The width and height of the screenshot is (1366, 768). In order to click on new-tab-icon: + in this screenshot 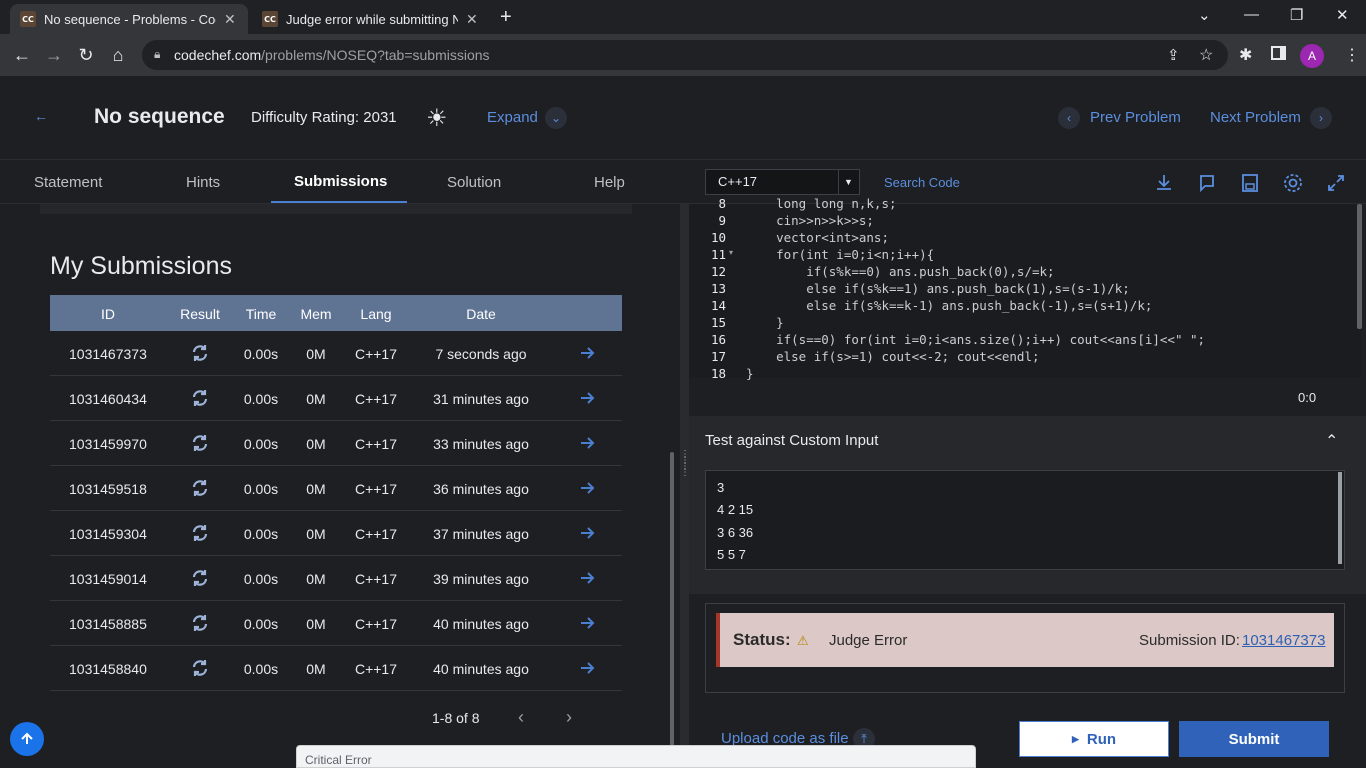, I will do `click(506, 17)`.